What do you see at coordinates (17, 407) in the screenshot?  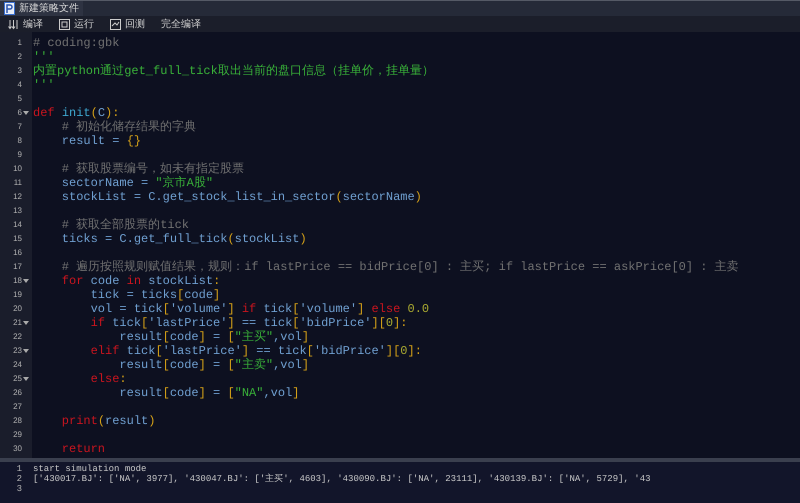 I see `line-number: 27` at bounding box center [17, 407].